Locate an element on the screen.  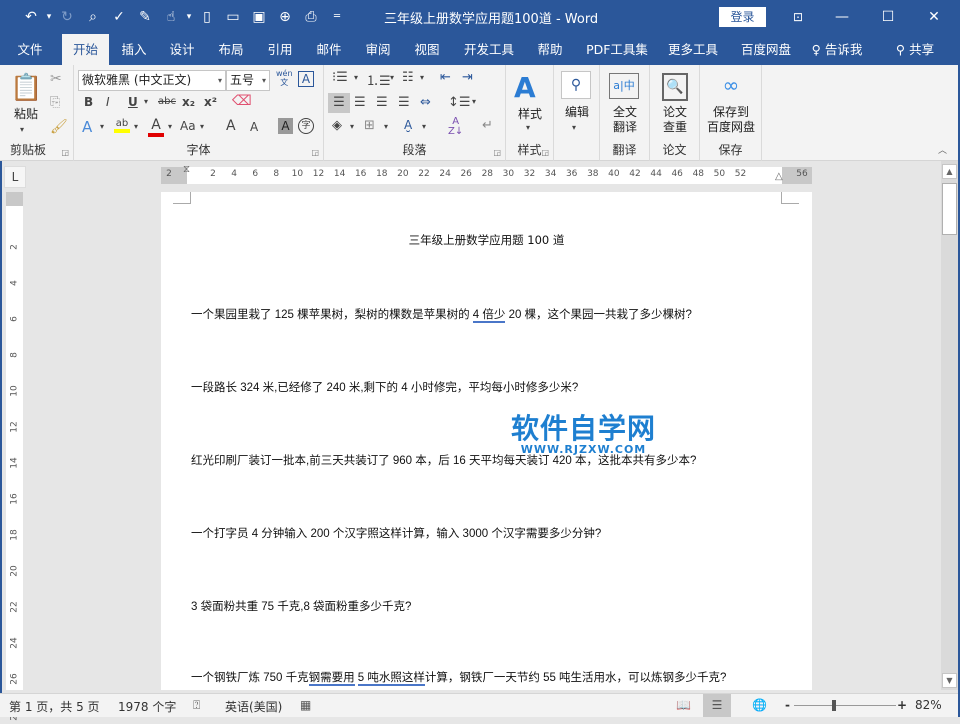
grow-font-button: A is located at coordinates (231, 126).